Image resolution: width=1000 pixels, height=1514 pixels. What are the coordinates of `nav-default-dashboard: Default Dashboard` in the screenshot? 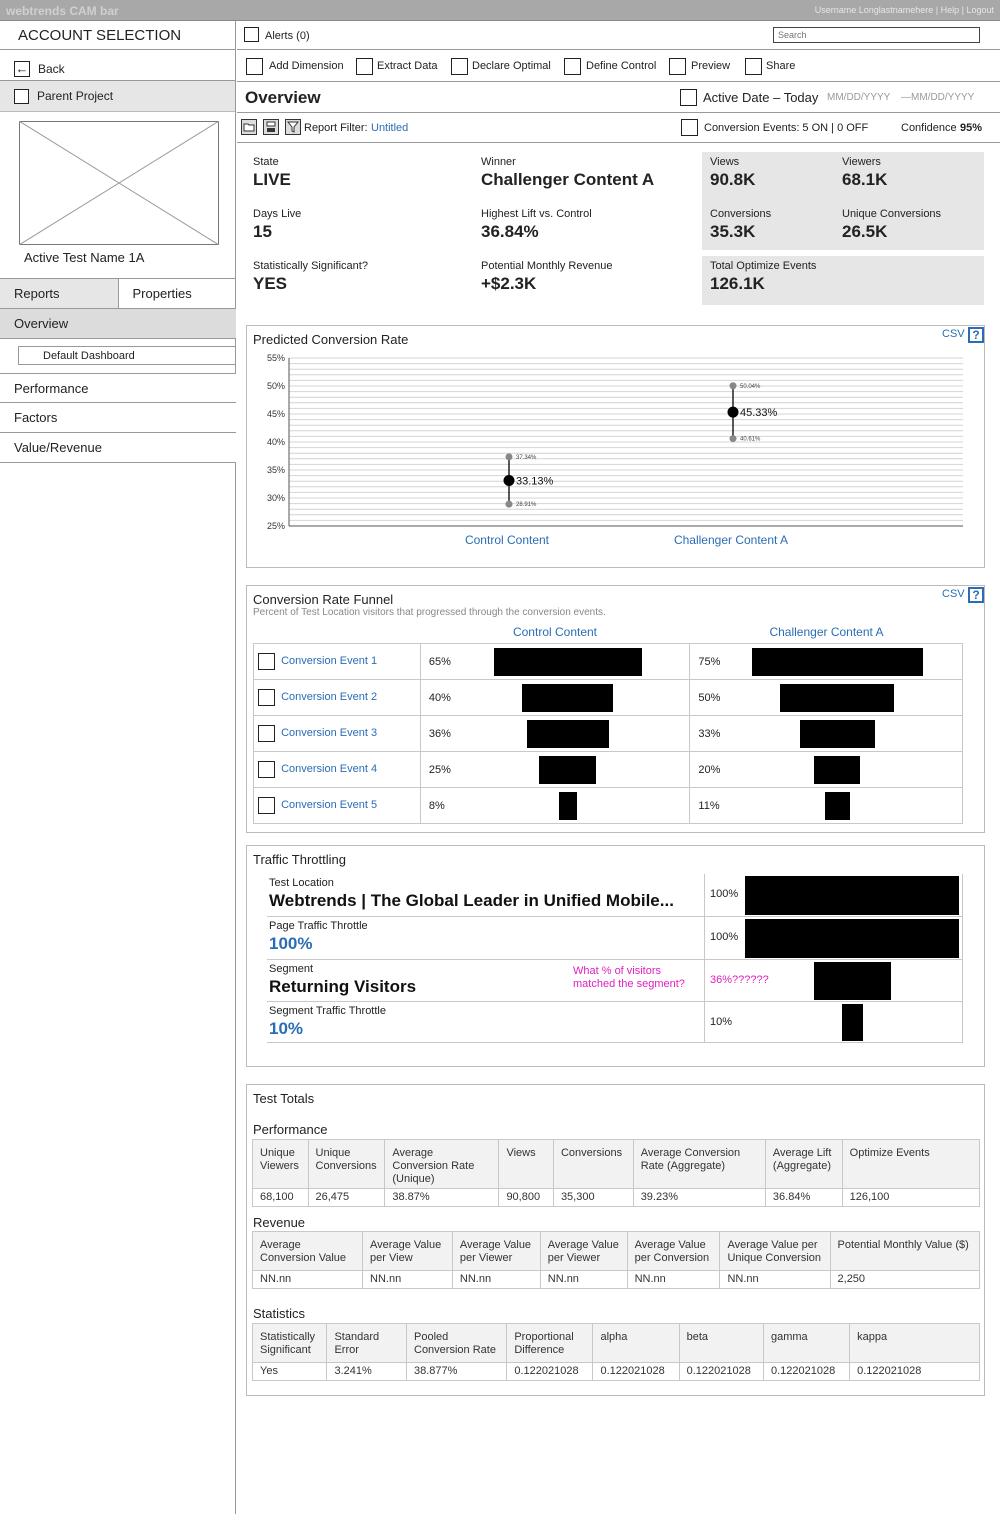 It's located at (127, 355).